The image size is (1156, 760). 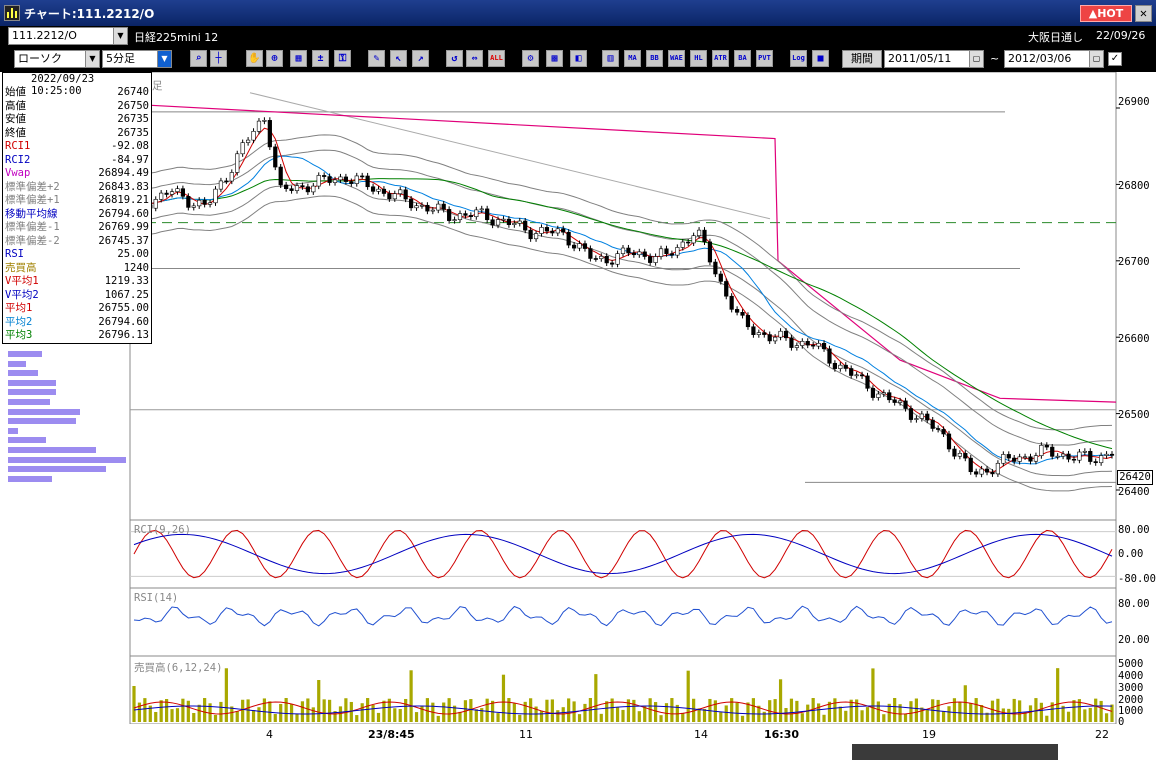 I want to click on expand-icon: ⇔, so click(x=474, y=58).